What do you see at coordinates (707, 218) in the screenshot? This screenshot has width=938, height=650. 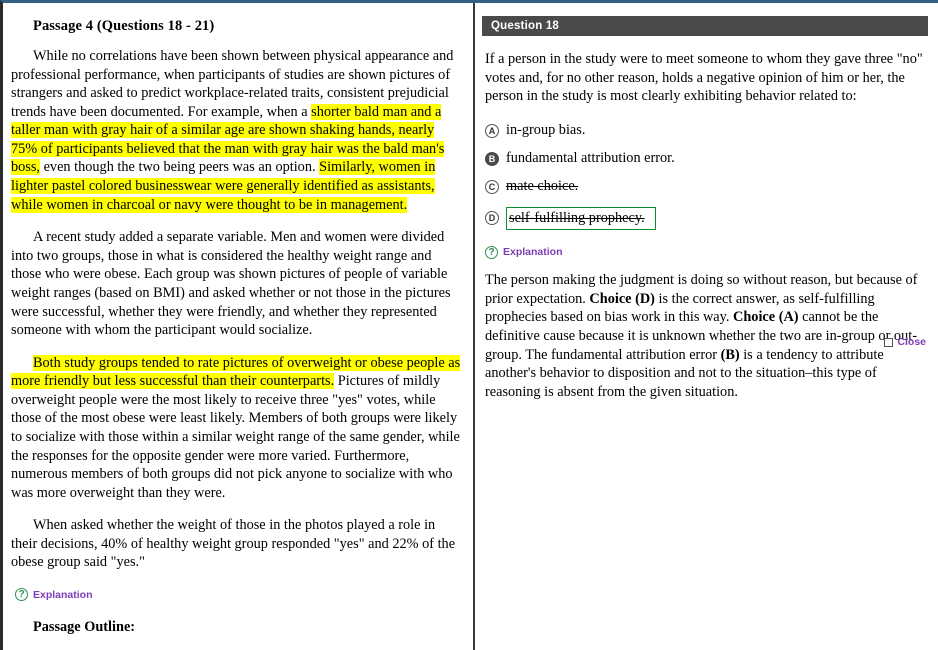 I see `answer-choice-d: Dself-fulfilling prophecy.` at bounding box center [707, 218].